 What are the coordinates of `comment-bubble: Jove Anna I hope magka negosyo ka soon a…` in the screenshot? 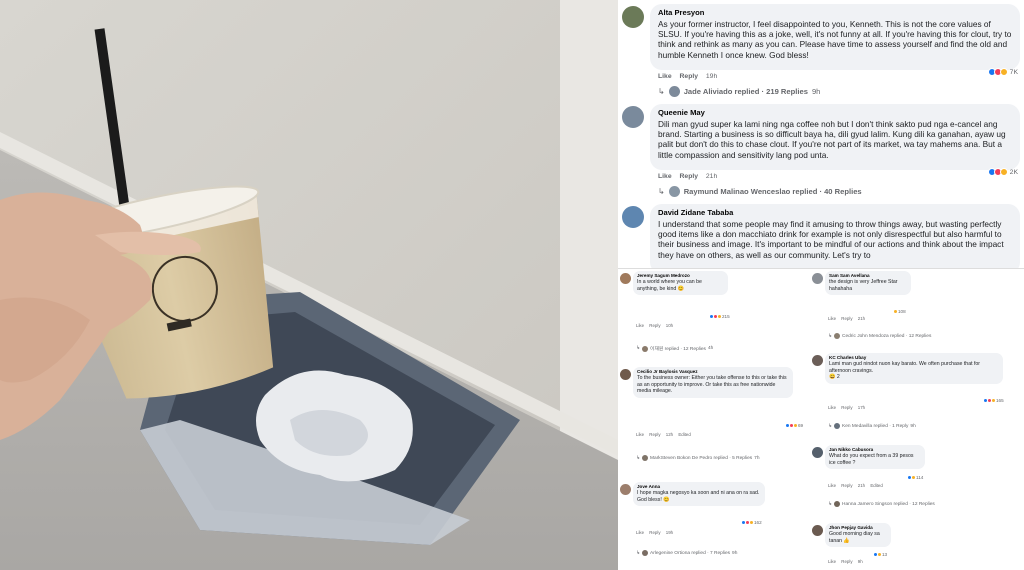 It's located at (699, 494).